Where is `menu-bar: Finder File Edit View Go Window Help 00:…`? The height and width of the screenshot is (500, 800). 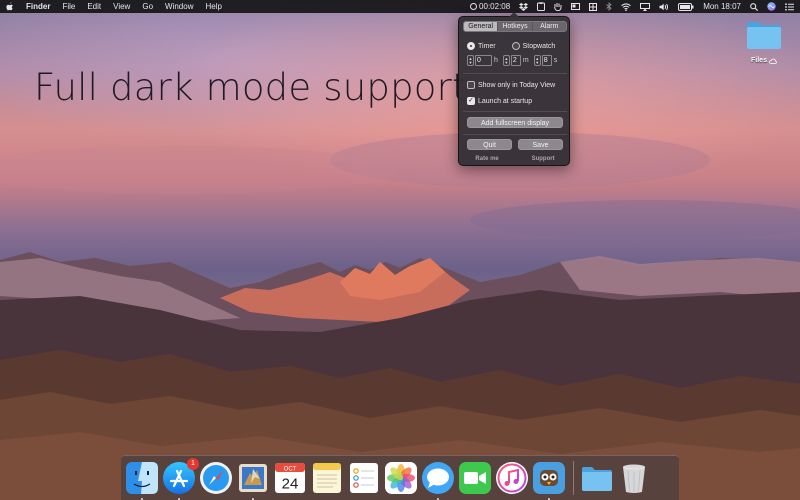 menu-bar: Finder File Edit View Go Window Help 00:… is located at coordinates (400, 6).